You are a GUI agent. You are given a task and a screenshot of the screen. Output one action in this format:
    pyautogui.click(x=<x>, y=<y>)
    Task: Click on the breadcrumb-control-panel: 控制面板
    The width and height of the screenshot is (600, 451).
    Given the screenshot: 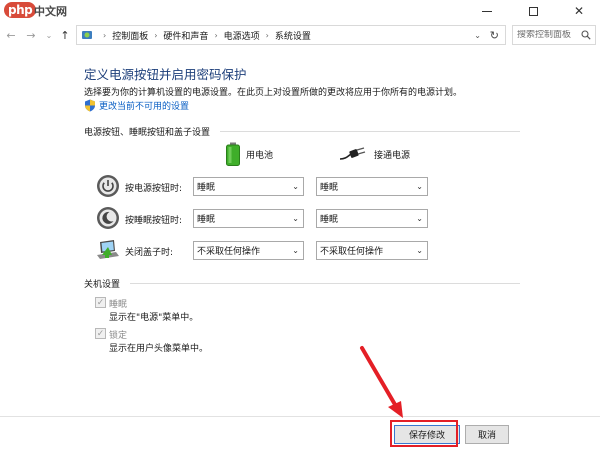 What is the action you would take?
    pyautogui.click(x=130, y=35)
    